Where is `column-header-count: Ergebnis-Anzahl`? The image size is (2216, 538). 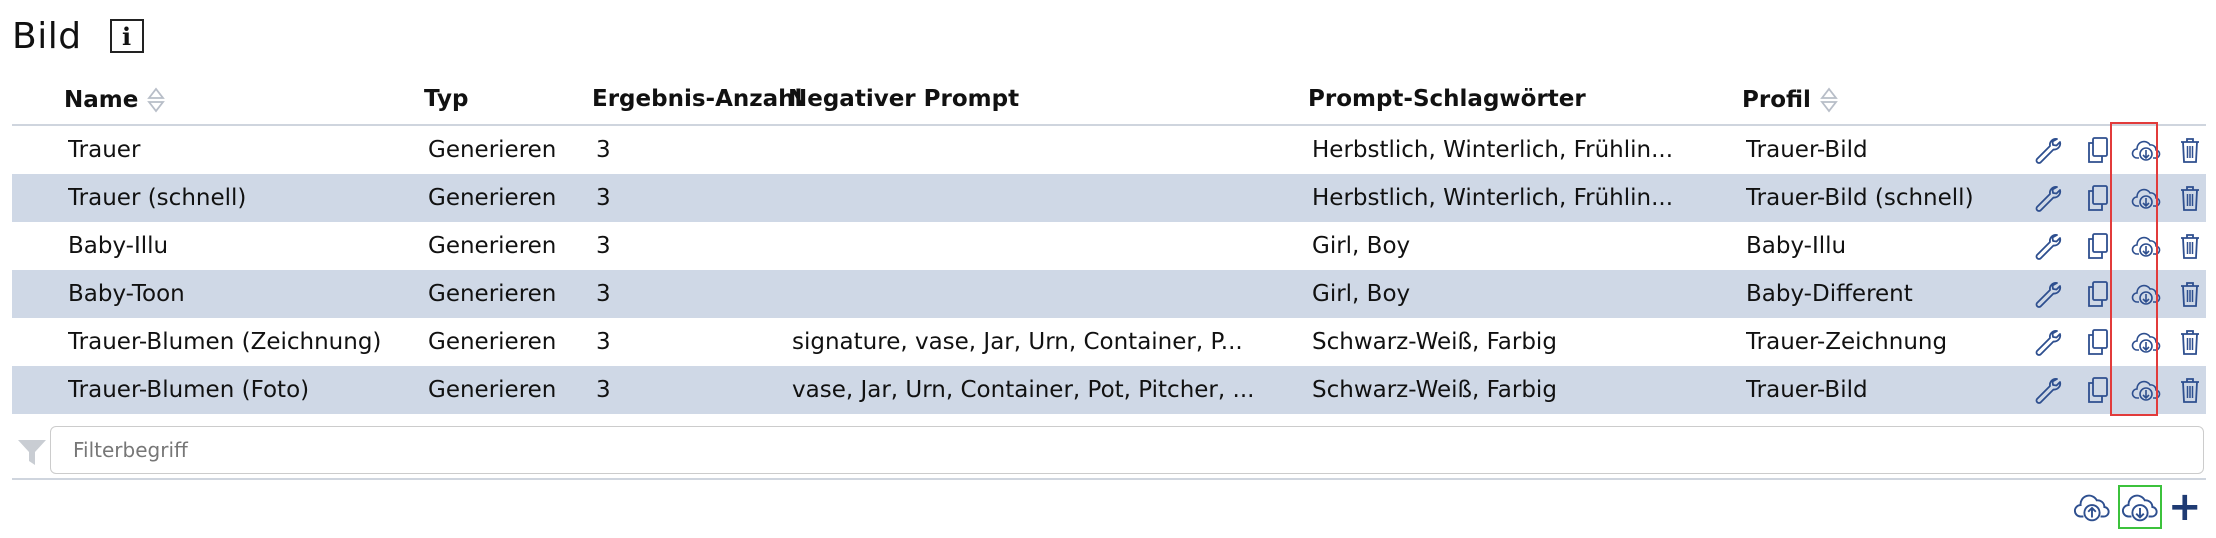 column-header-count: Ergebnis-Anzahl is located at coordinates (697, 99).